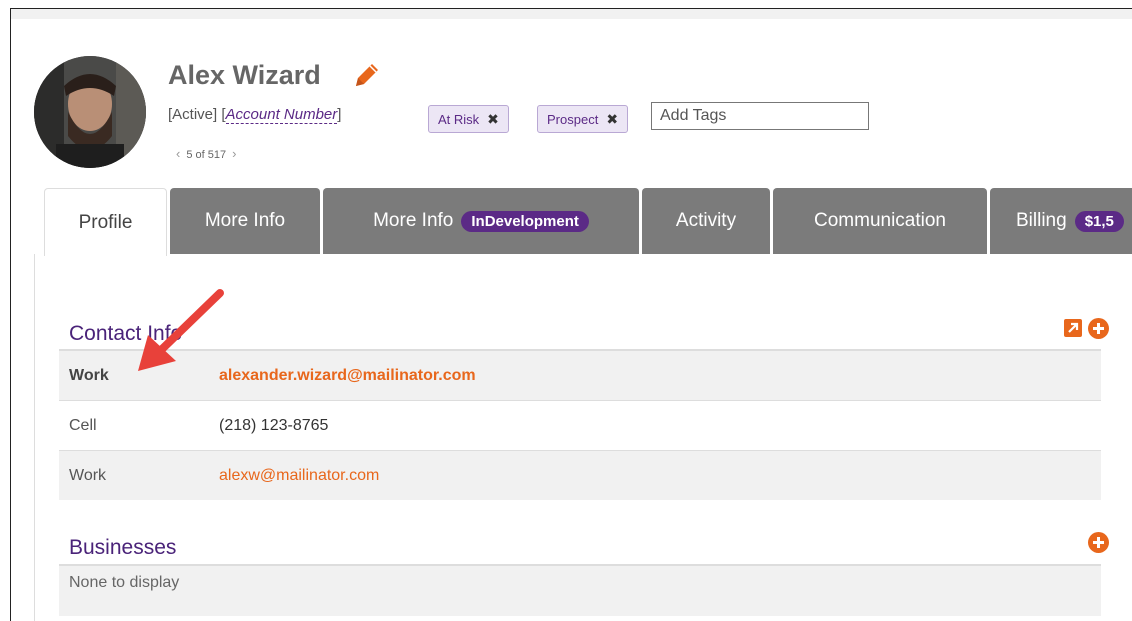 The image size is (1132, 621). I want to click on avatar-photo-icon, so click(90, 112).